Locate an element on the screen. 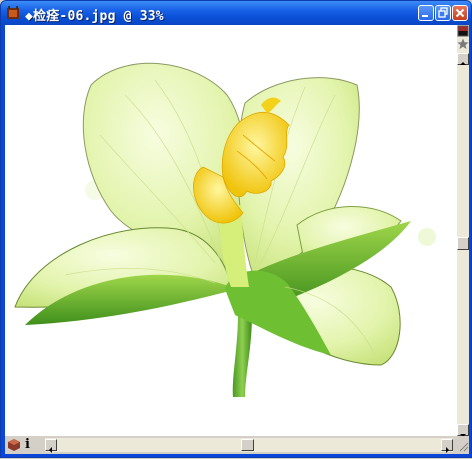 Image resolution: width=472 pixels, height=459 pixels. app-icon is located at coordinates (13, 13).